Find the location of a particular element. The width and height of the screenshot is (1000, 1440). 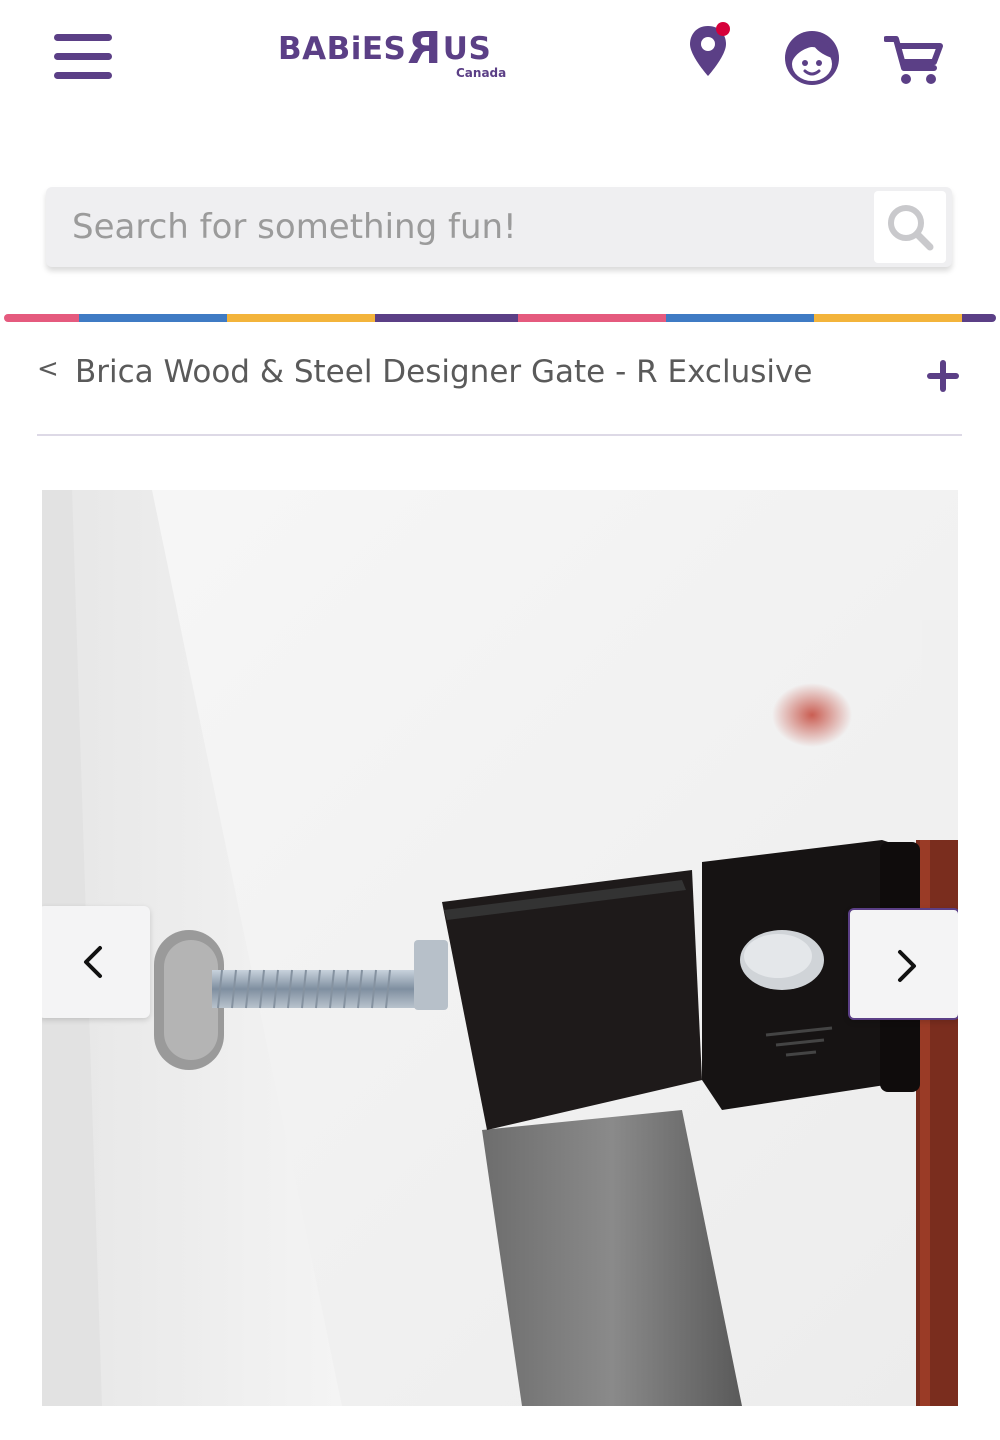

gallery-prev-button is located at coordinates (96, 962).